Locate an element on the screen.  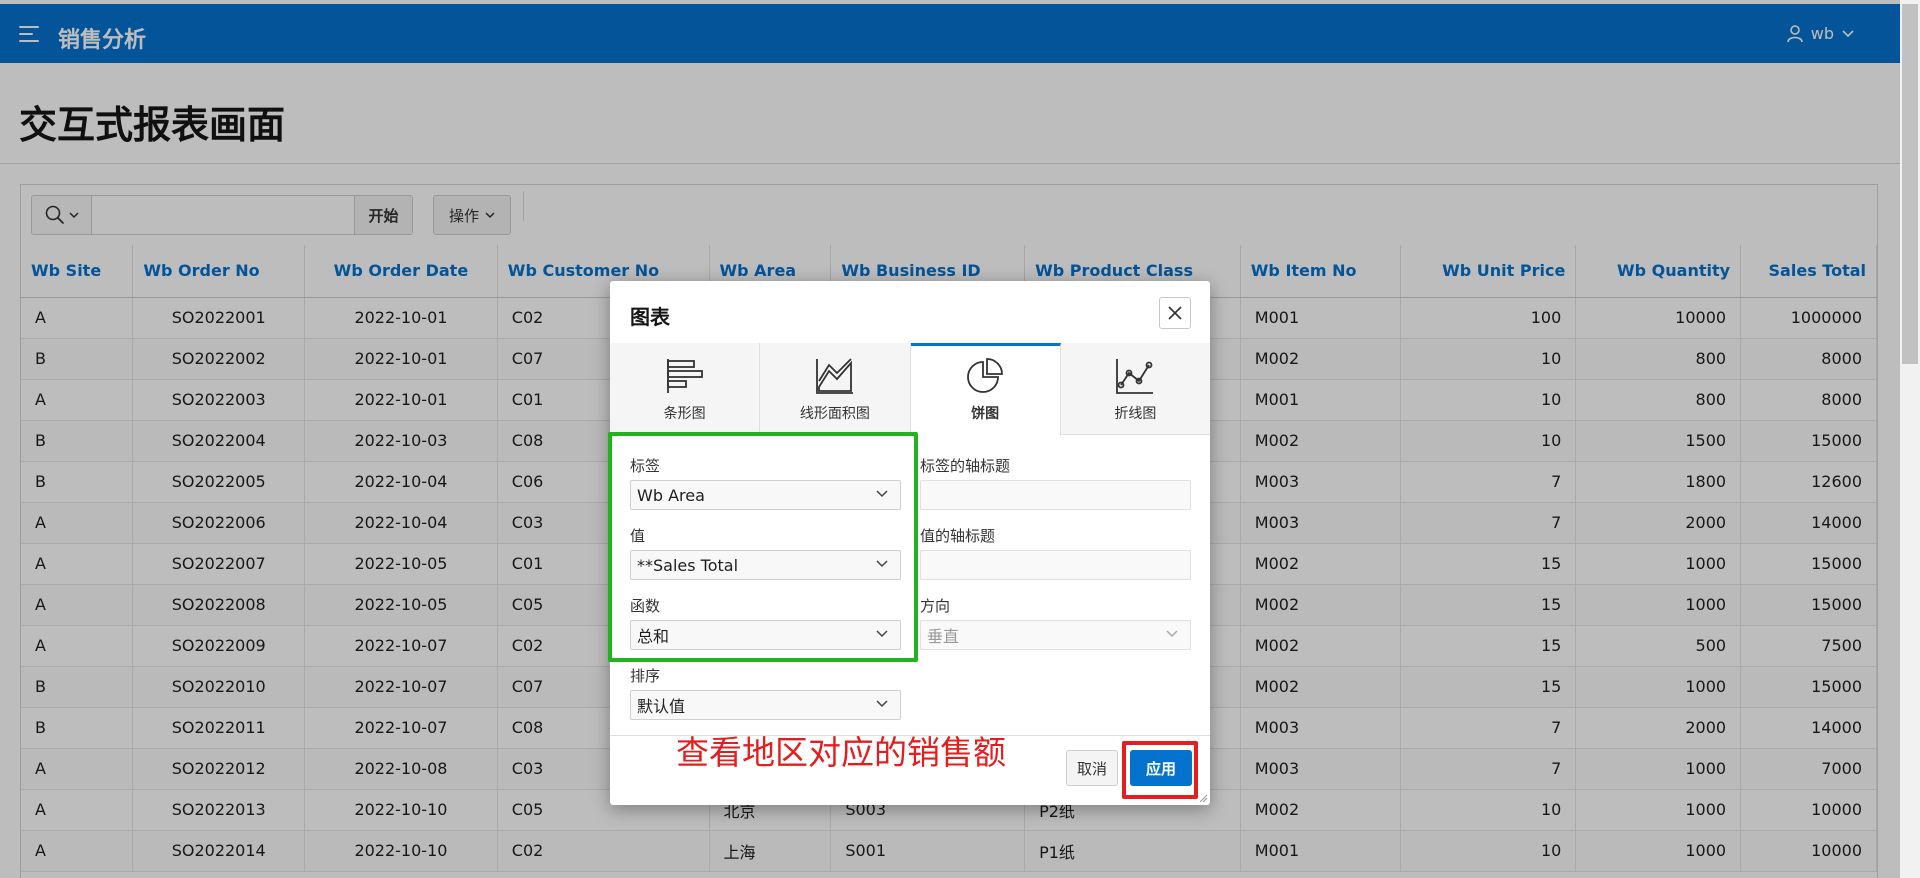
bar-chart-icon is located at coordinates (684, 376).